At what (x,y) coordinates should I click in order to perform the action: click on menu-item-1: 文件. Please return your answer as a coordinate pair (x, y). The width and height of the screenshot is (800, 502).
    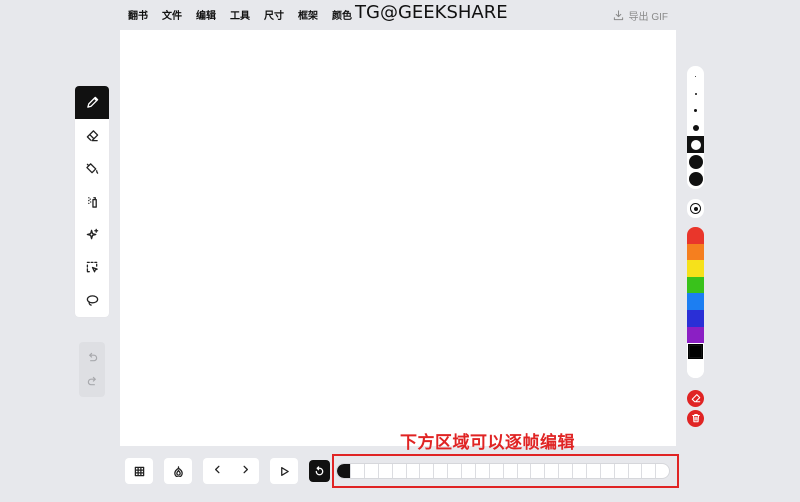
    Looking at the image, I should click on (172, 14).